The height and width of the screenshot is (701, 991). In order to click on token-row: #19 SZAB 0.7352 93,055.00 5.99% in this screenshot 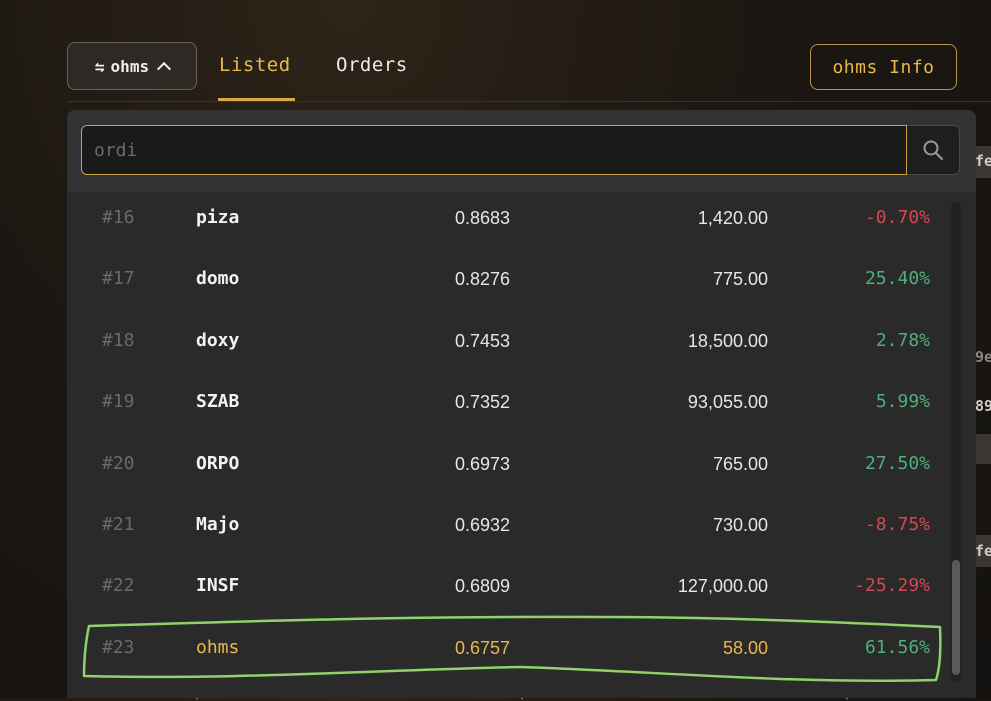, I will do `click(509, 406)`.